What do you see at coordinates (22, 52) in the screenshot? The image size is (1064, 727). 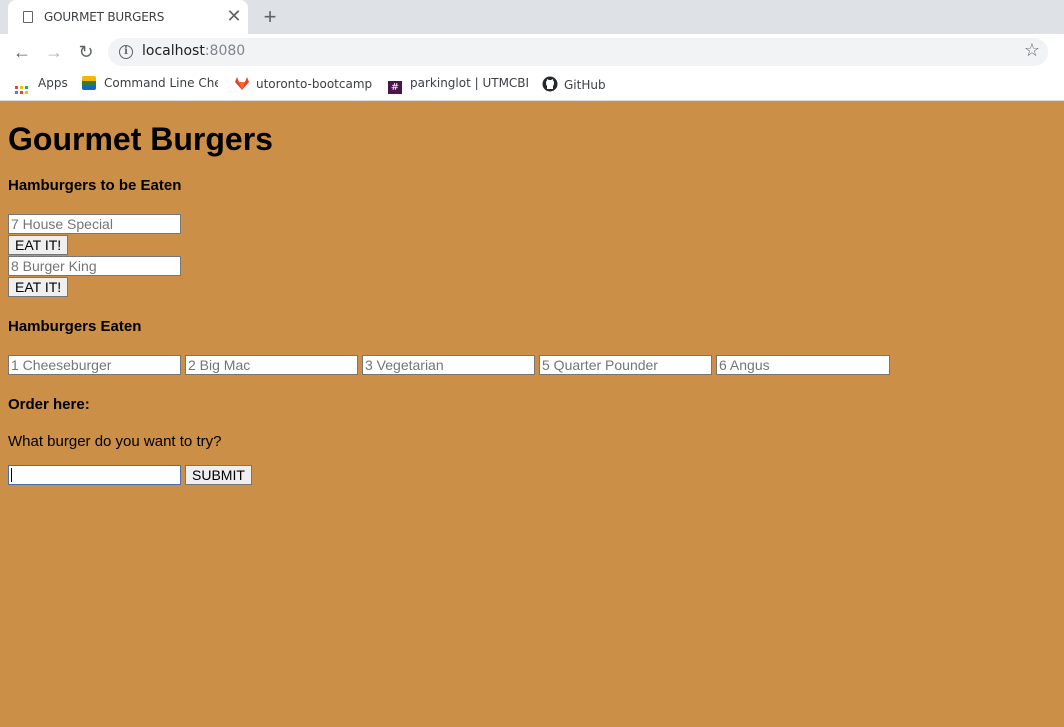 I see `back-icon: ←` at bounding box center [22, 52].